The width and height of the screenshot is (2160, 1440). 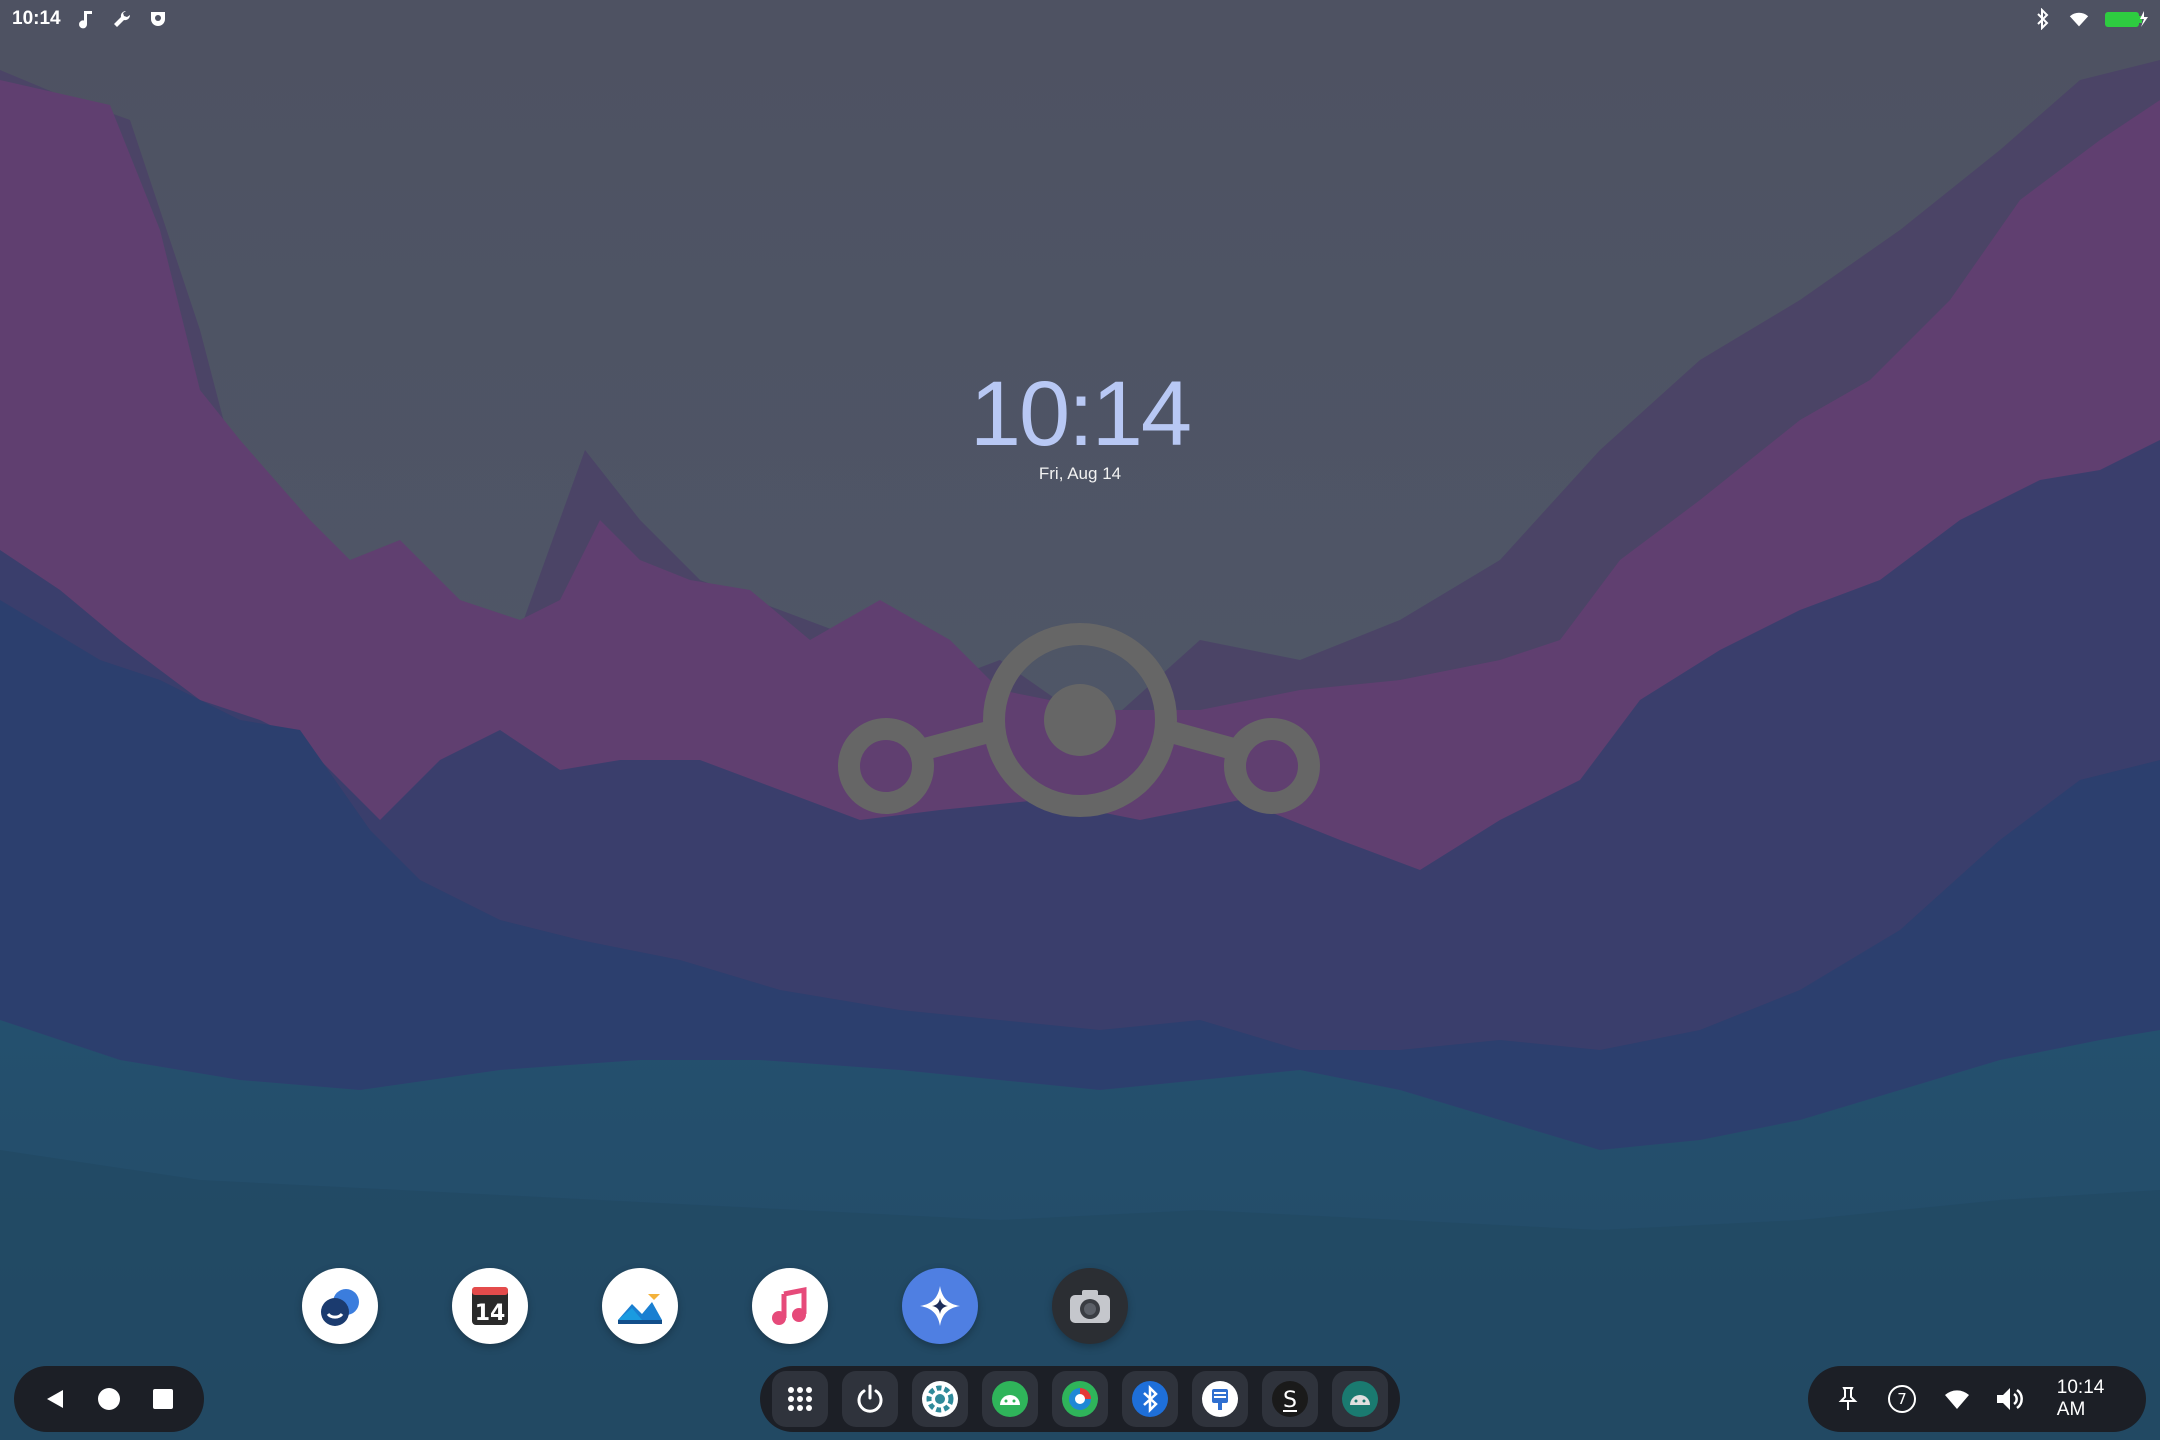 I want to click on camera-icon, so click(x=1090, y=1306).